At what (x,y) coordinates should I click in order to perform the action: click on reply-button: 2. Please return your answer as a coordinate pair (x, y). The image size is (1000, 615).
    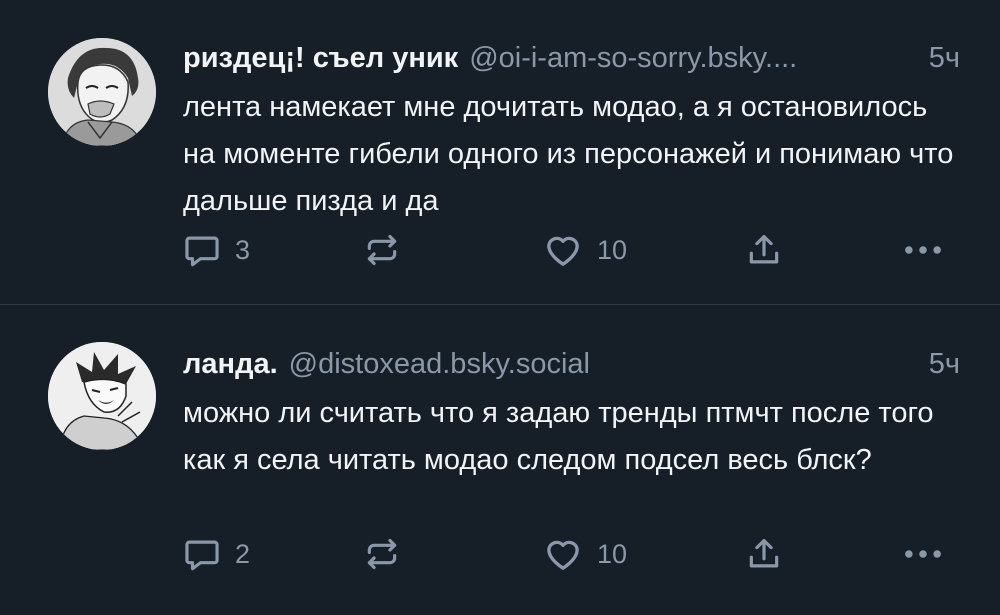
    Looking at the image, I should click on (216, 554).